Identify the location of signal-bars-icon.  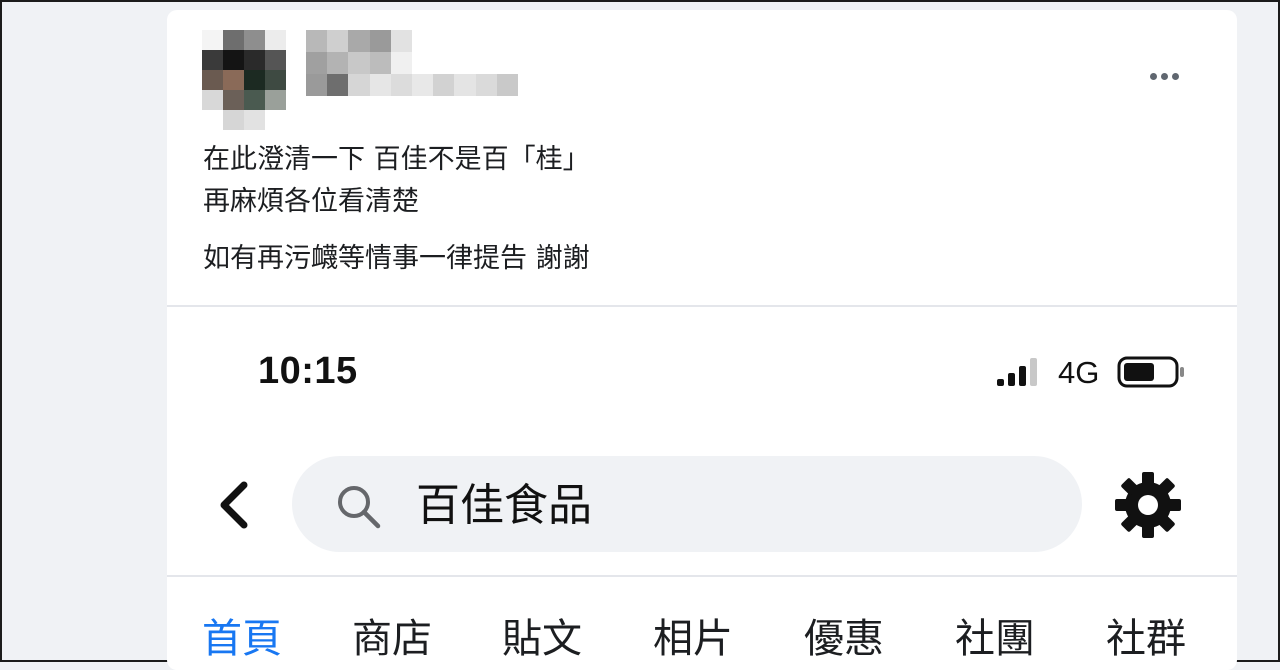
(1017, 372).